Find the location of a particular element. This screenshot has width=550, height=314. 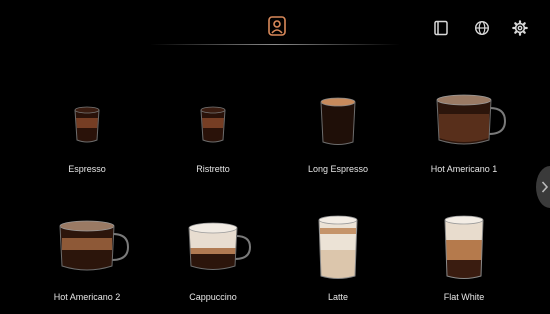

drink-hot-americano-2: Hot Americano 2 is located at coordinates (87, 264).